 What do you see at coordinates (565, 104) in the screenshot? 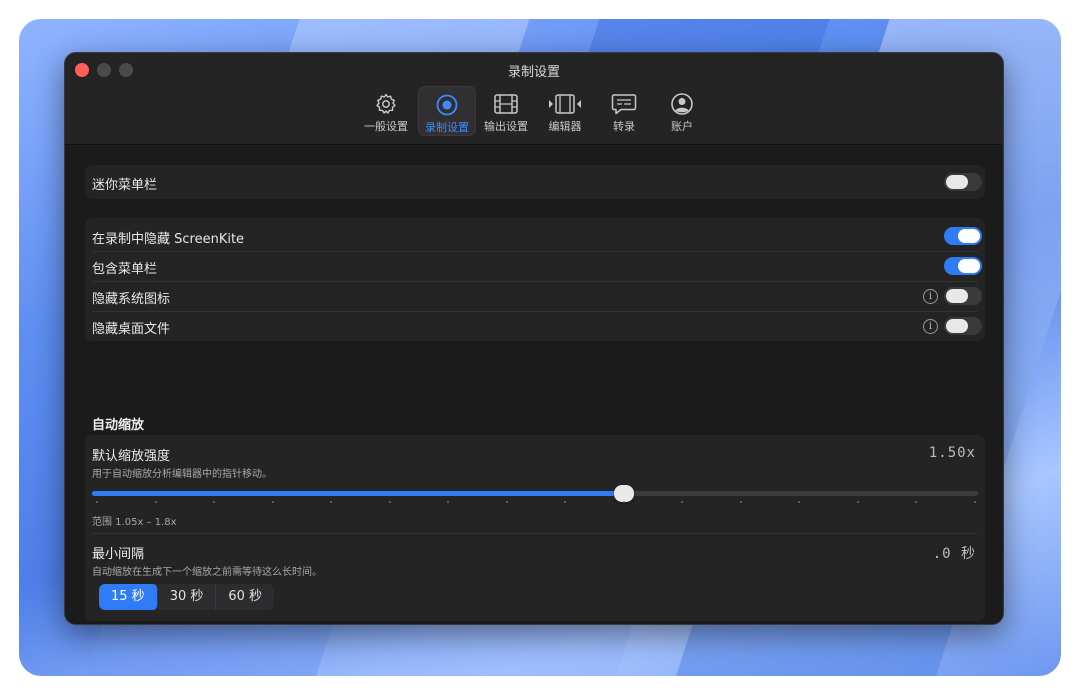
I see `editor-icon` at bounding box center [565, 104].